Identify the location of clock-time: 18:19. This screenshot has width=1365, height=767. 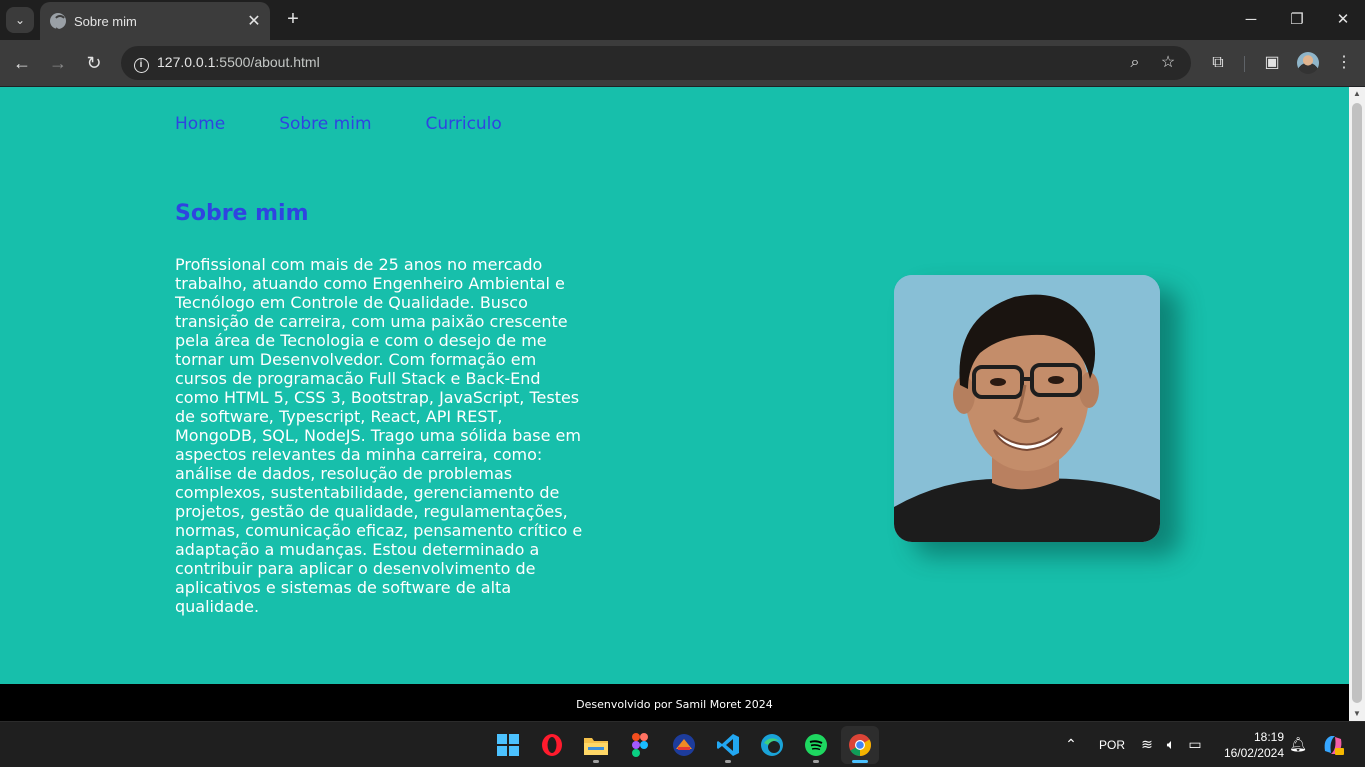
(1252, 737).